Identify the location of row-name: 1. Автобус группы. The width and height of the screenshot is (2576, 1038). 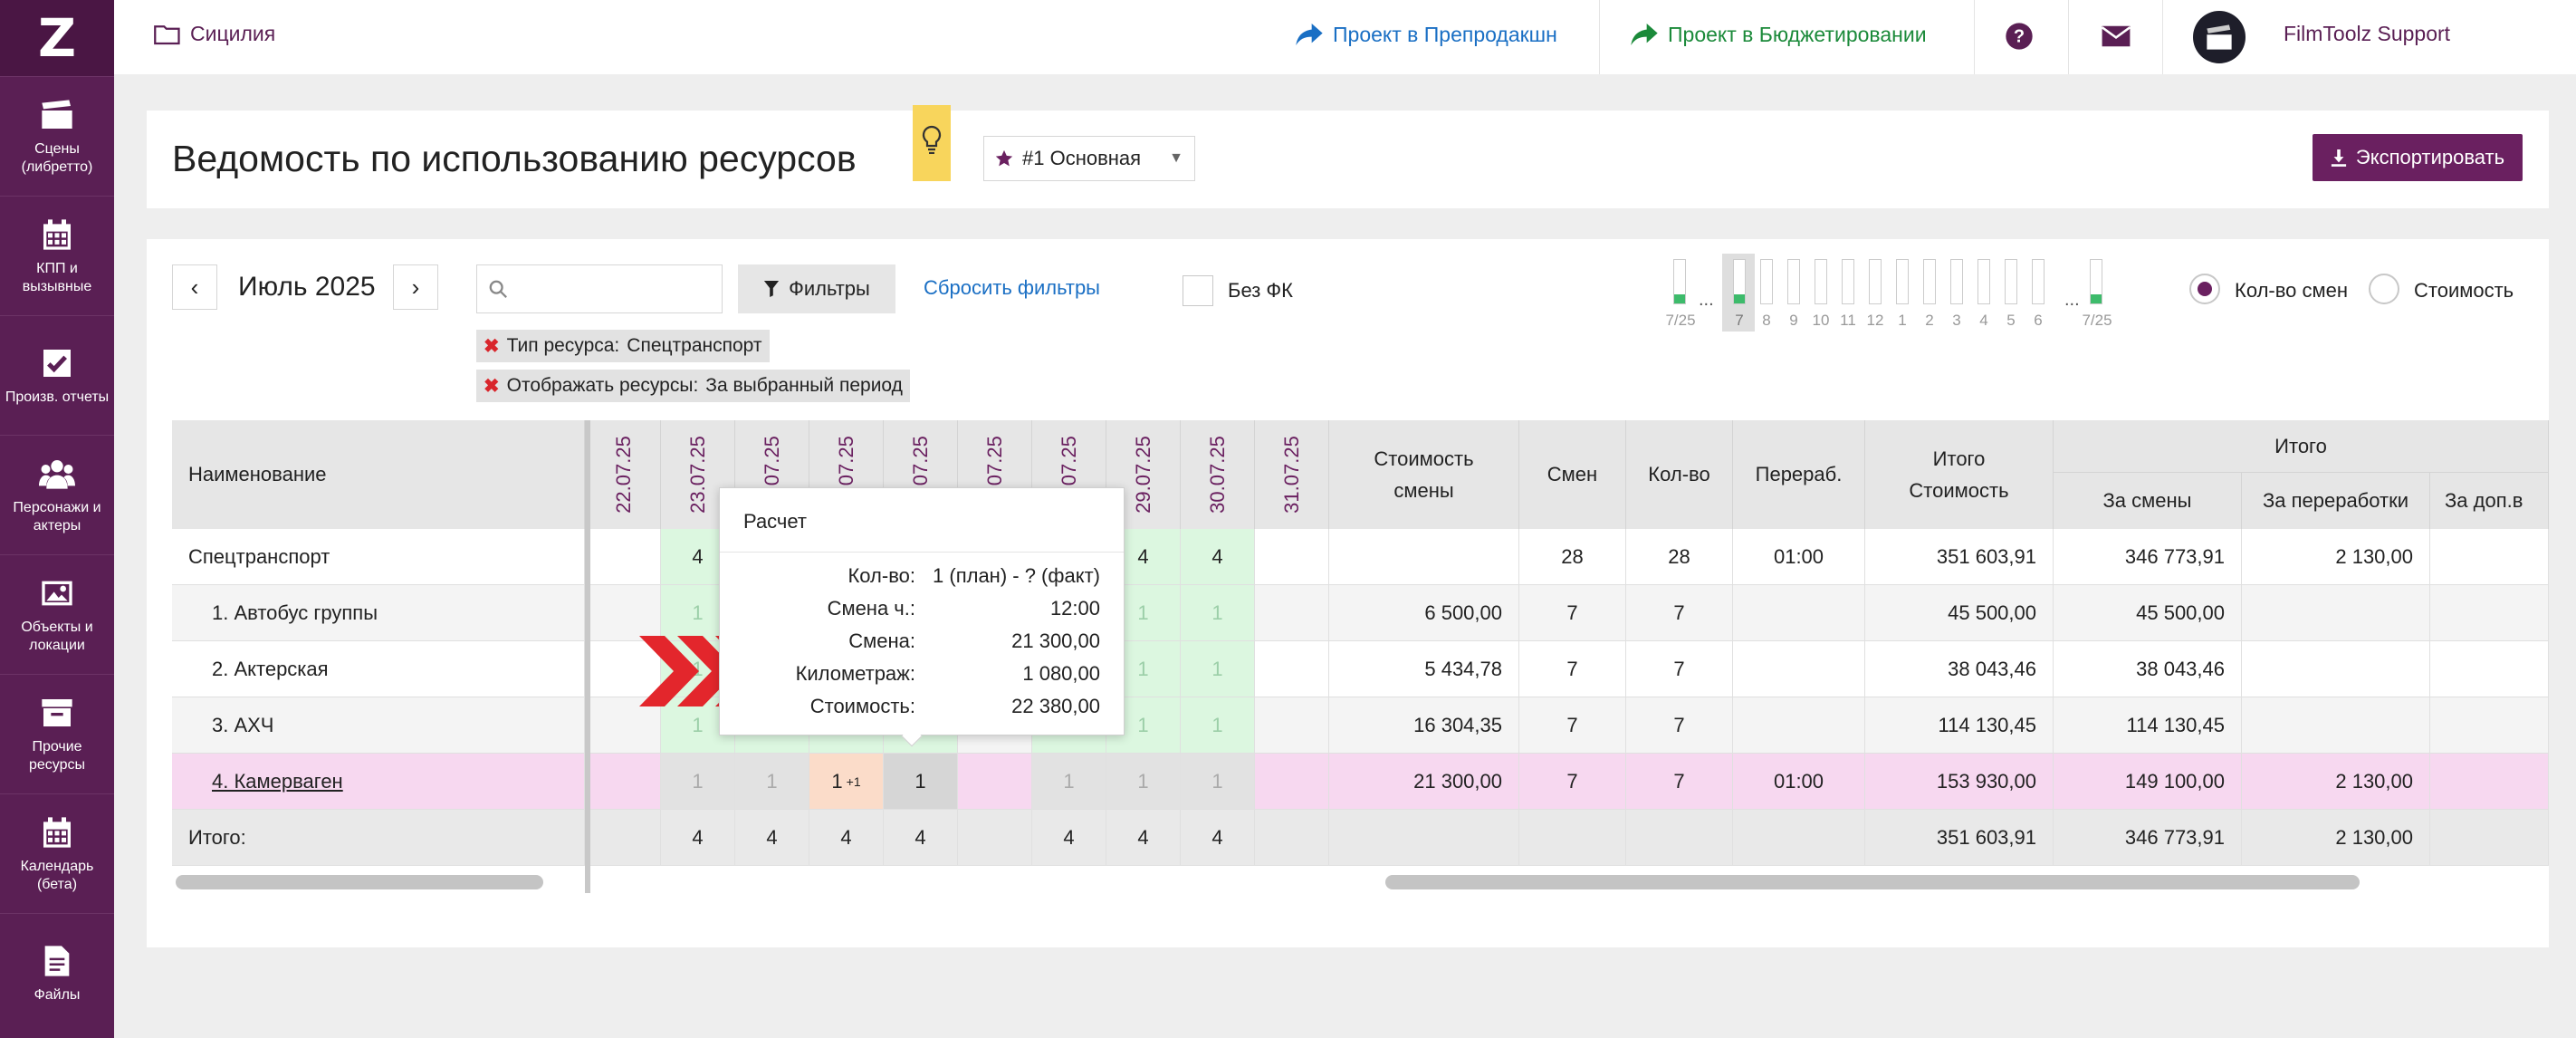
(378, 613).